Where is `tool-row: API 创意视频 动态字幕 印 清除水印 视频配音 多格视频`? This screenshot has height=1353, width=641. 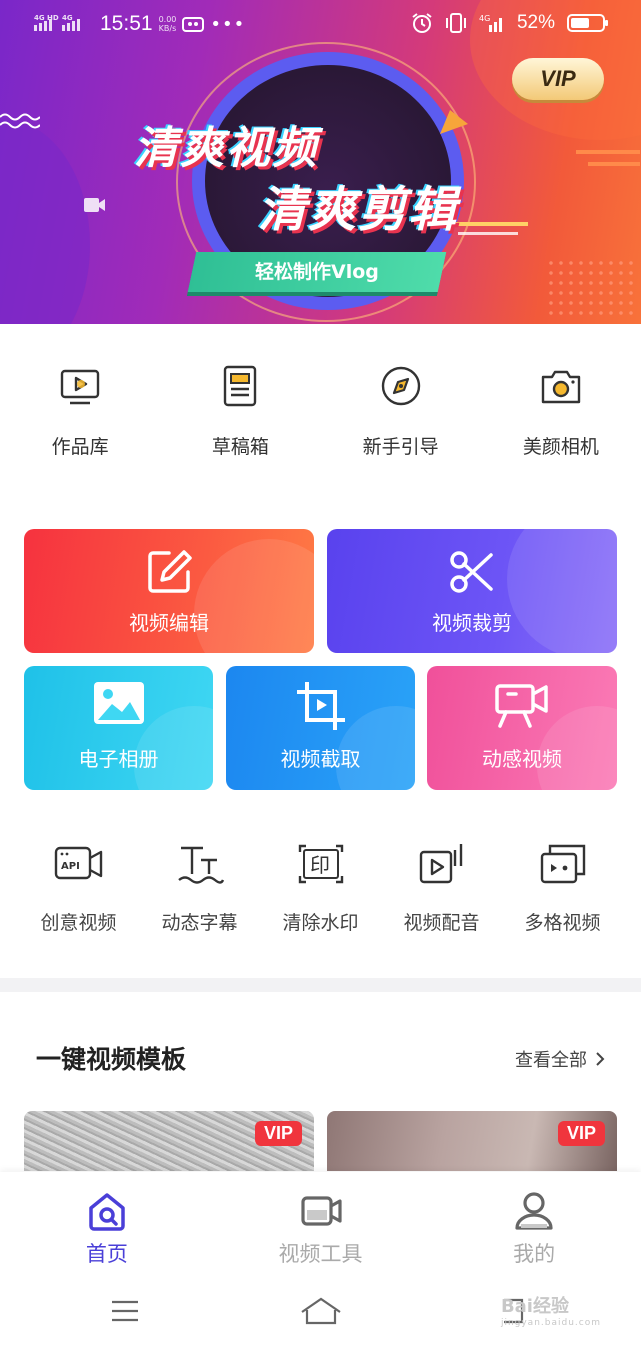
tool-row: API 创意视频 动态字幕 印 清除水印 视频配音 多格视频 is located at coordinates (320, 890).